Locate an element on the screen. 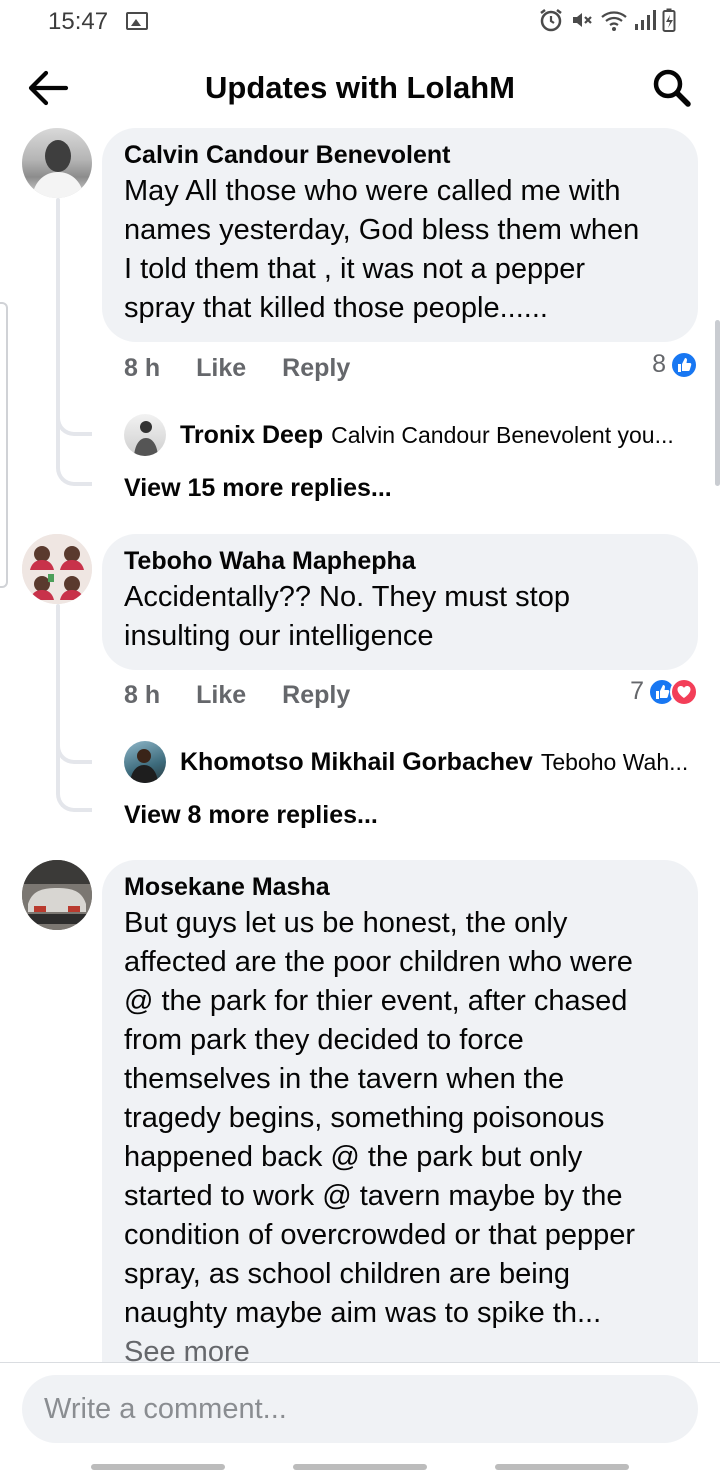 Image resolution: width=720 pixels, height=1480 pixels. car-photo-icon is located at coordinates (57, 895).